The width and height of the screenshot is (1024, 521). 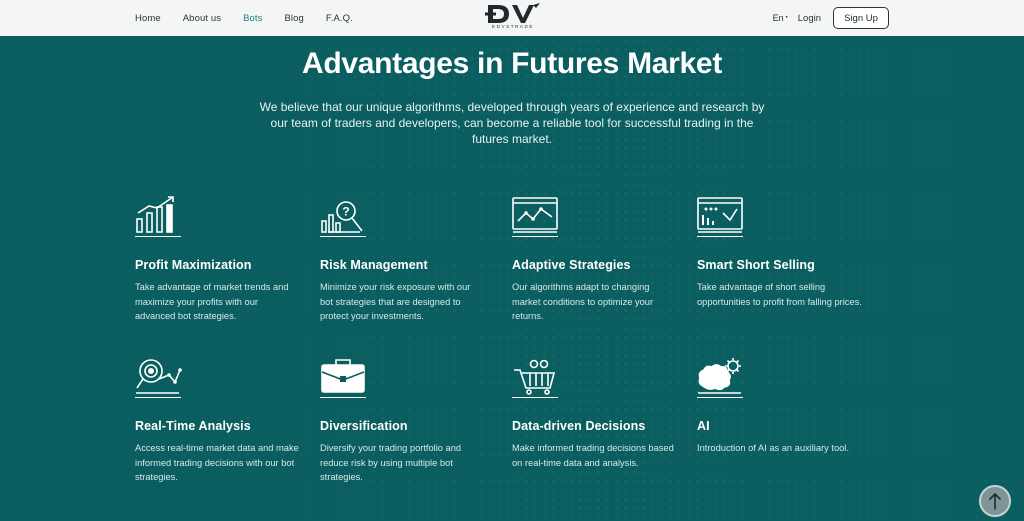 I want to click on feature-title: Adaptive Strategies, so click(x=571, y=265).